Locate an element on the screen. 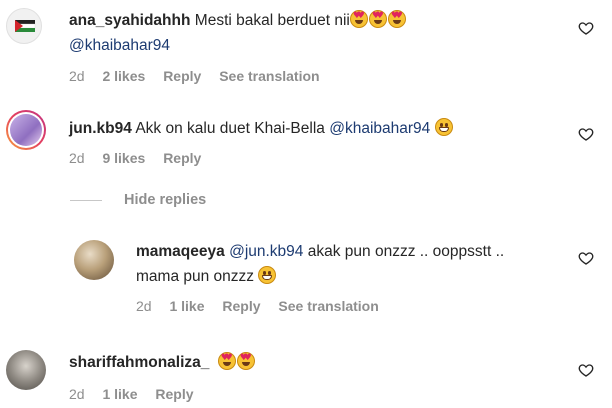 This screenshot has height=408, width=612. comment-meta: 2d 1 like Reply See translation is located at coordinates (264, 306).